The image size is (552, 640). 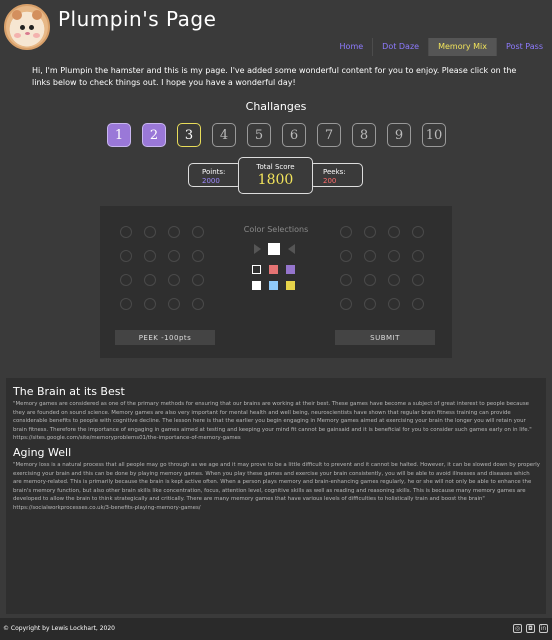 I want to click on tab-post-pass: Post Pass, so click(x=524, y=47).